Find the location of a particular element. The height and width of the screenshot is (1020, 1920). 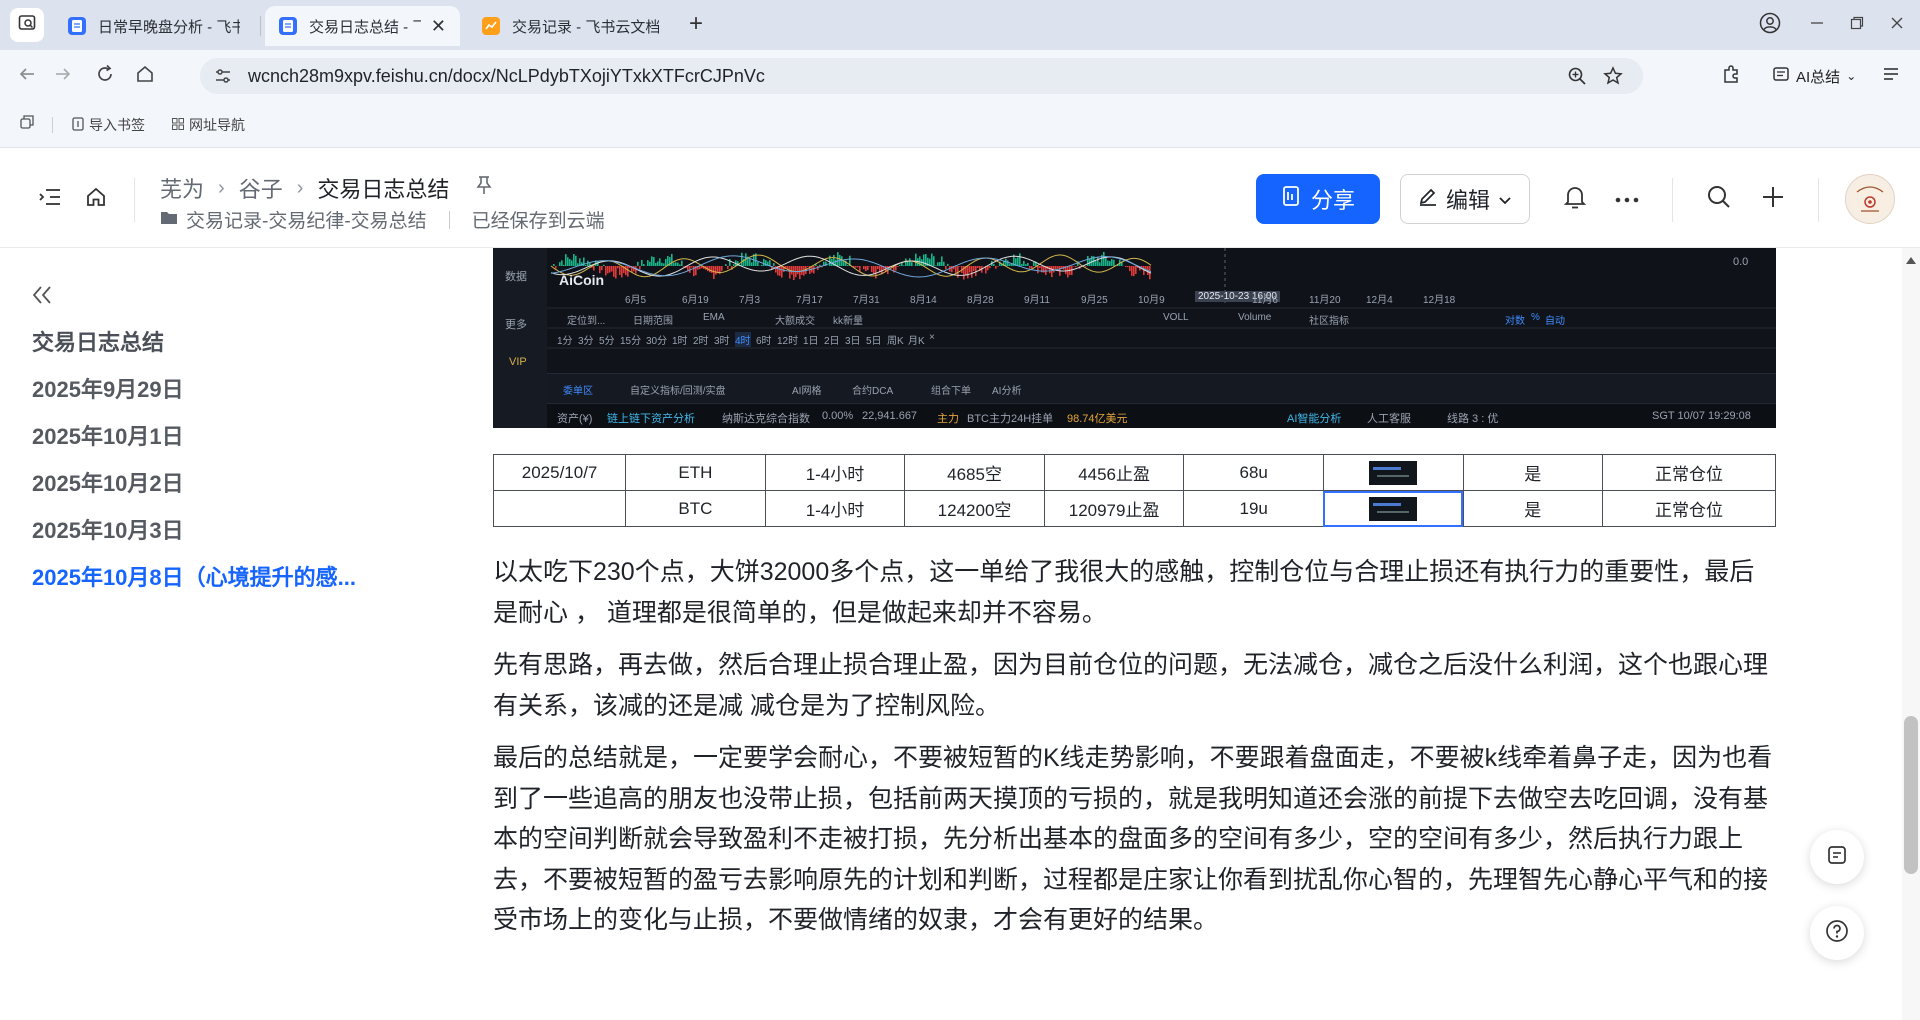

chart-toolbar-item: 对数 is located at coordinates (1515, 319).